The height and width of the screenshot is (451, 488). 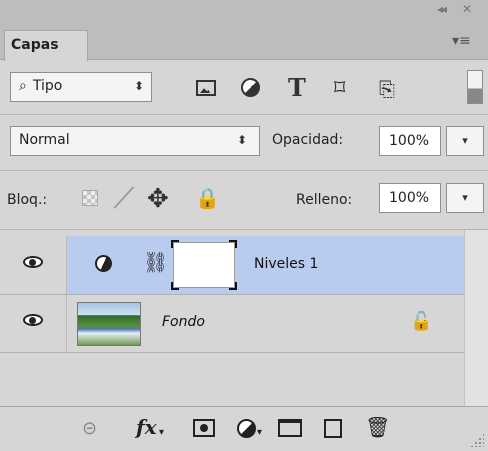 What do you see at coordinates (290, 428) in the screenshot?
I see `new-group-icon` at bounding box center [290, 428].